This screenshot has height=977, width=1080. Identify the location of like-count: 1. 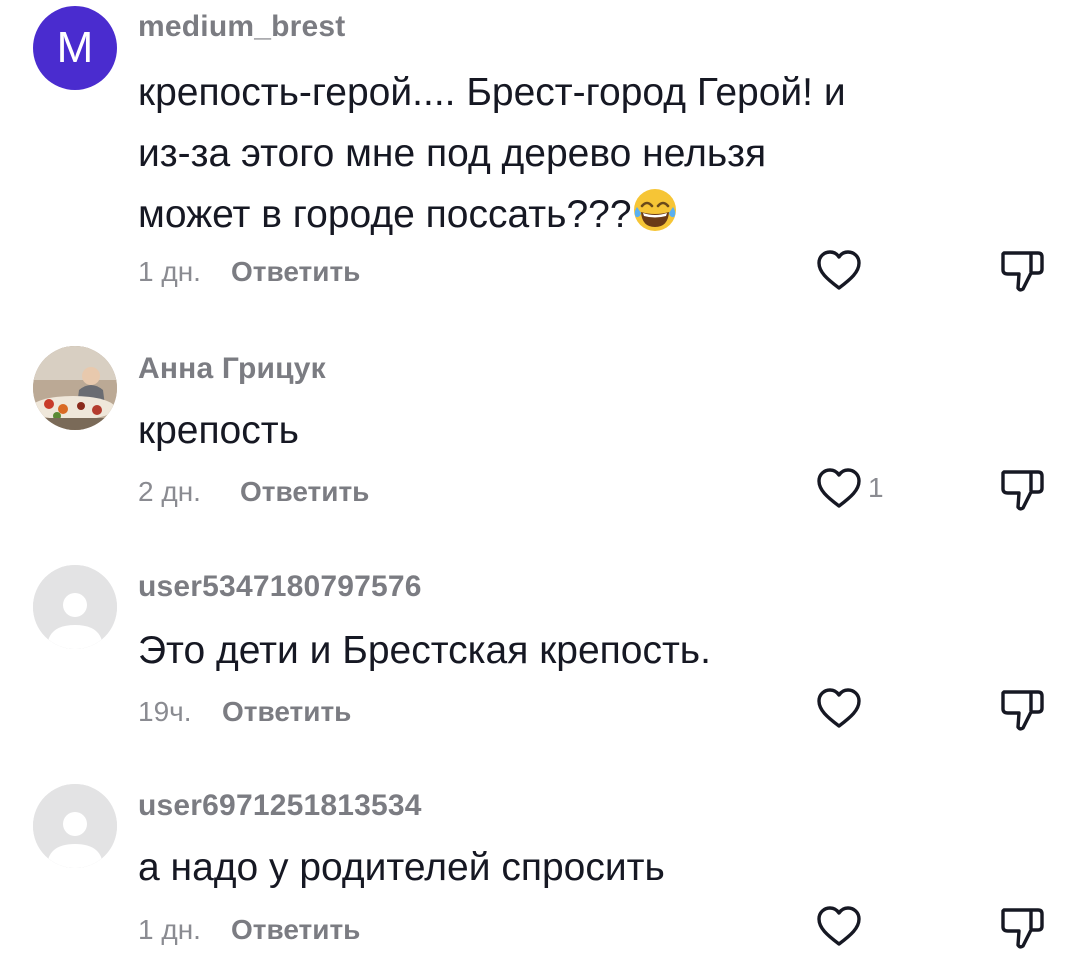
(876, 487).